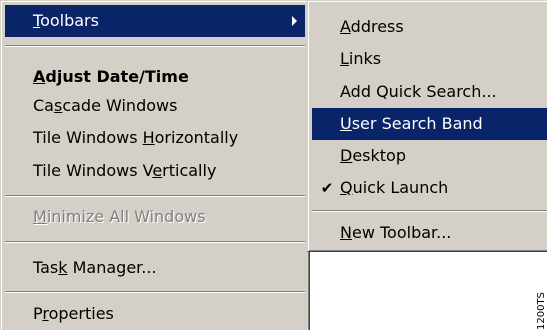 The height and width of the screenshot is (330, 547). Describe the element at coordinates (361, 58) in the screenshot. I see `menu-item-label: Links` at that location.